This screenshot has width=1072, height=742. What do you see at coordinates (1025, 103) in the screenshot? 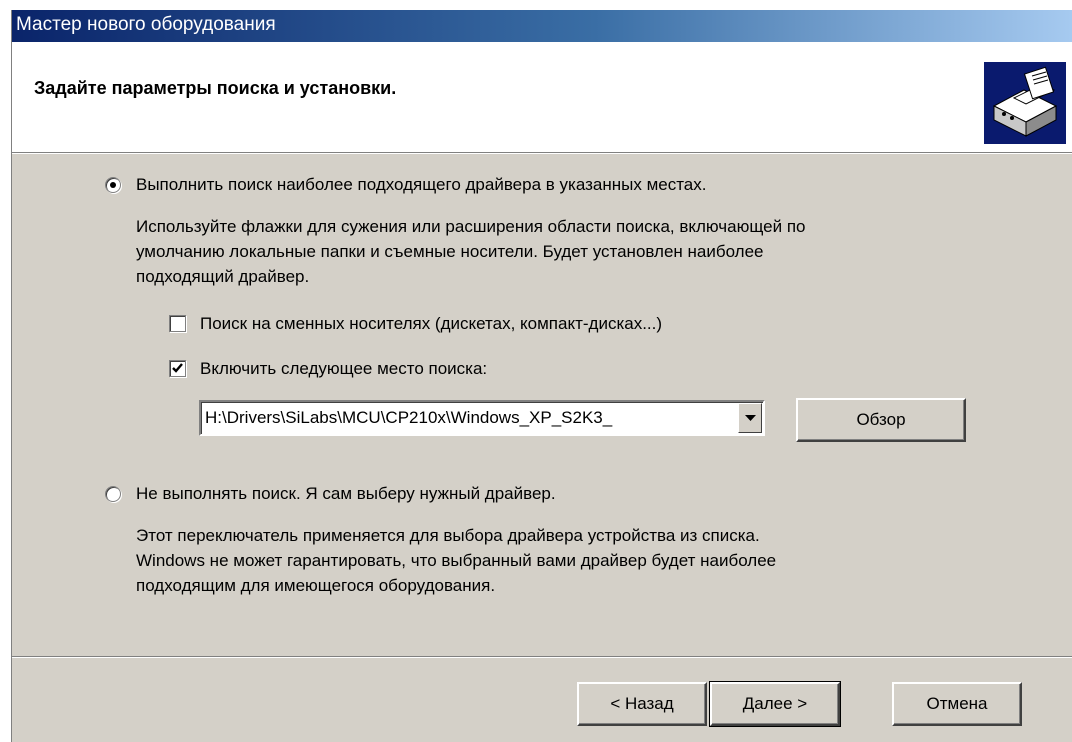
I see `hardware-wizard-icon` at bounding box center [1025, 103].